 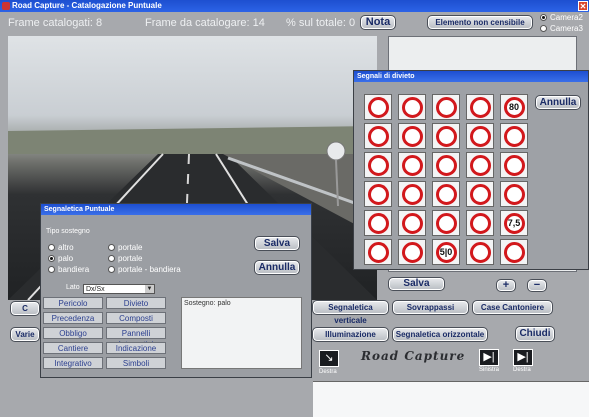 What do you see at coordinates (68, 231) in the screenshot?
I see `tipo-sostegno-label: Tipo sostegno` at bounding box center [68, 231].